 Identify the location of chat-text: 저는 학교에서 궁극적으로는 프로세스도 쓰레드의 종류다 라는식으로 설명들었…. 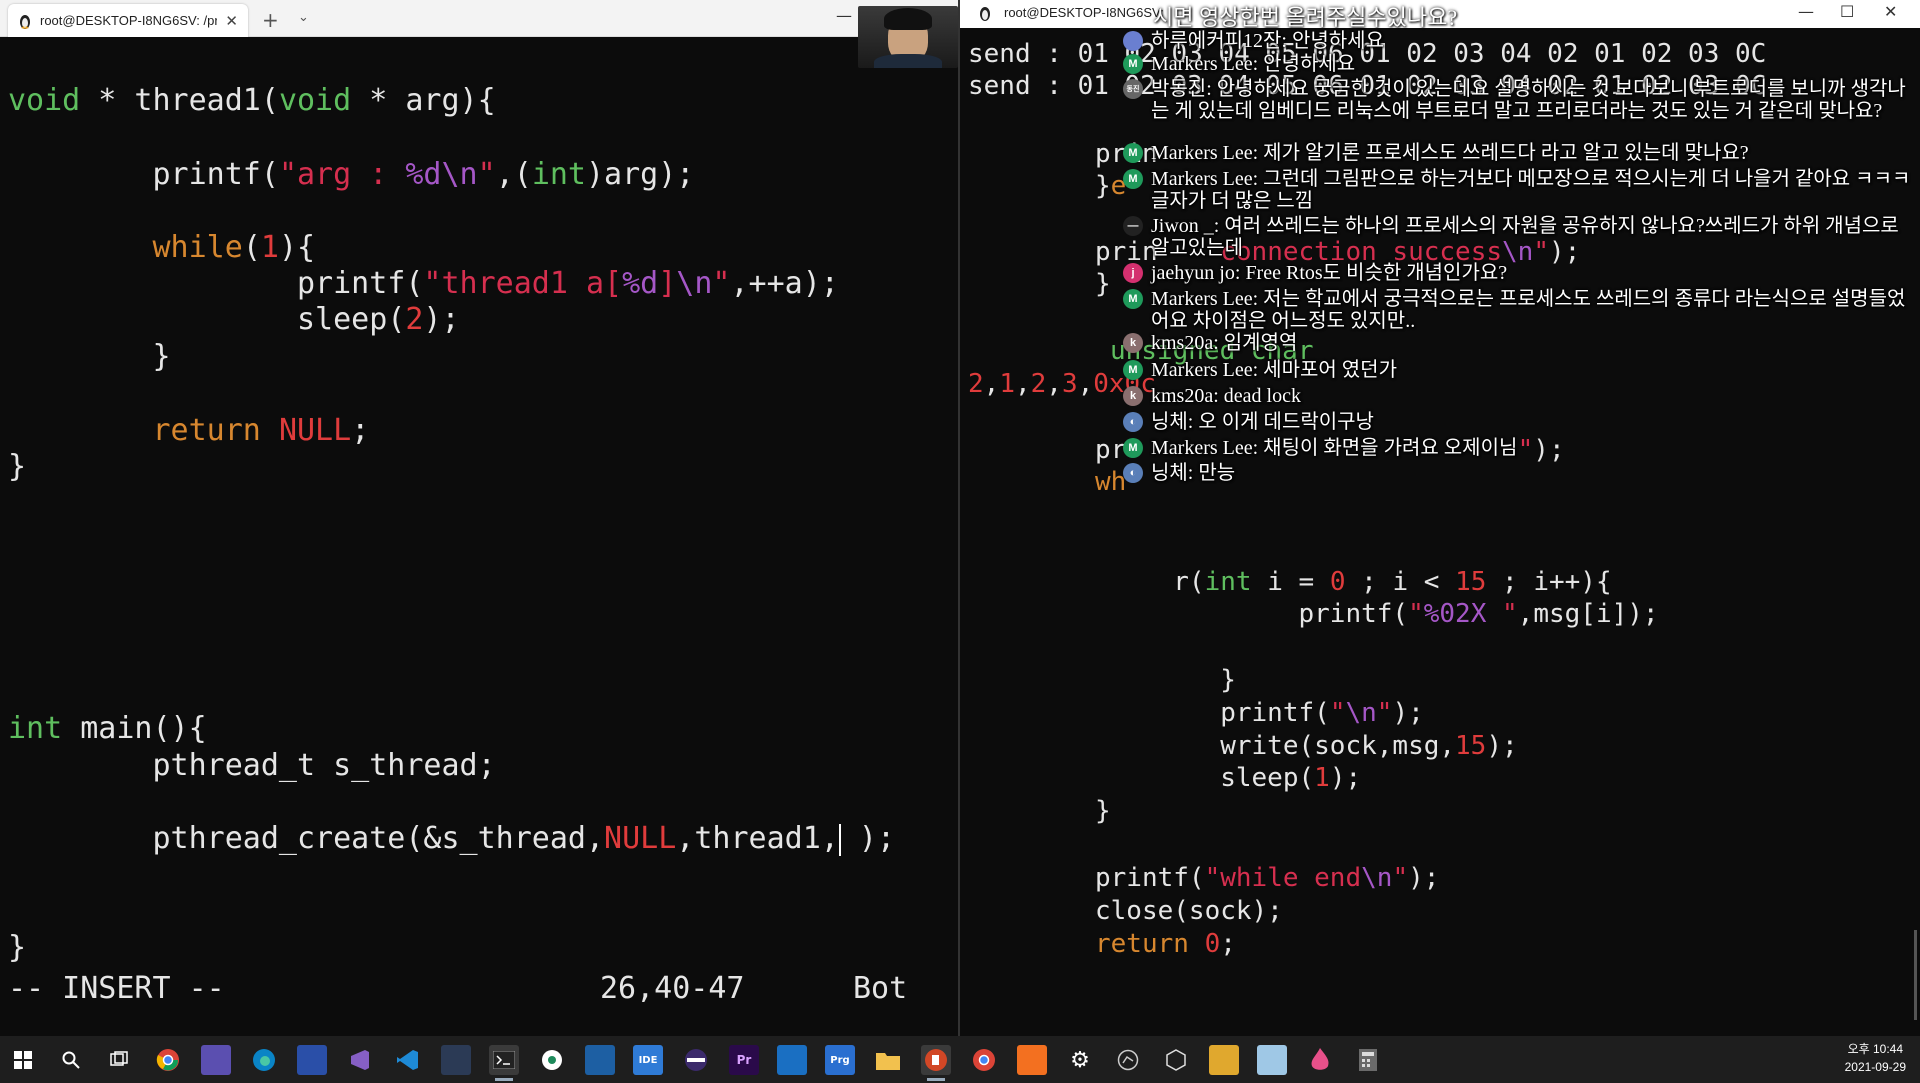
(1528, 310).